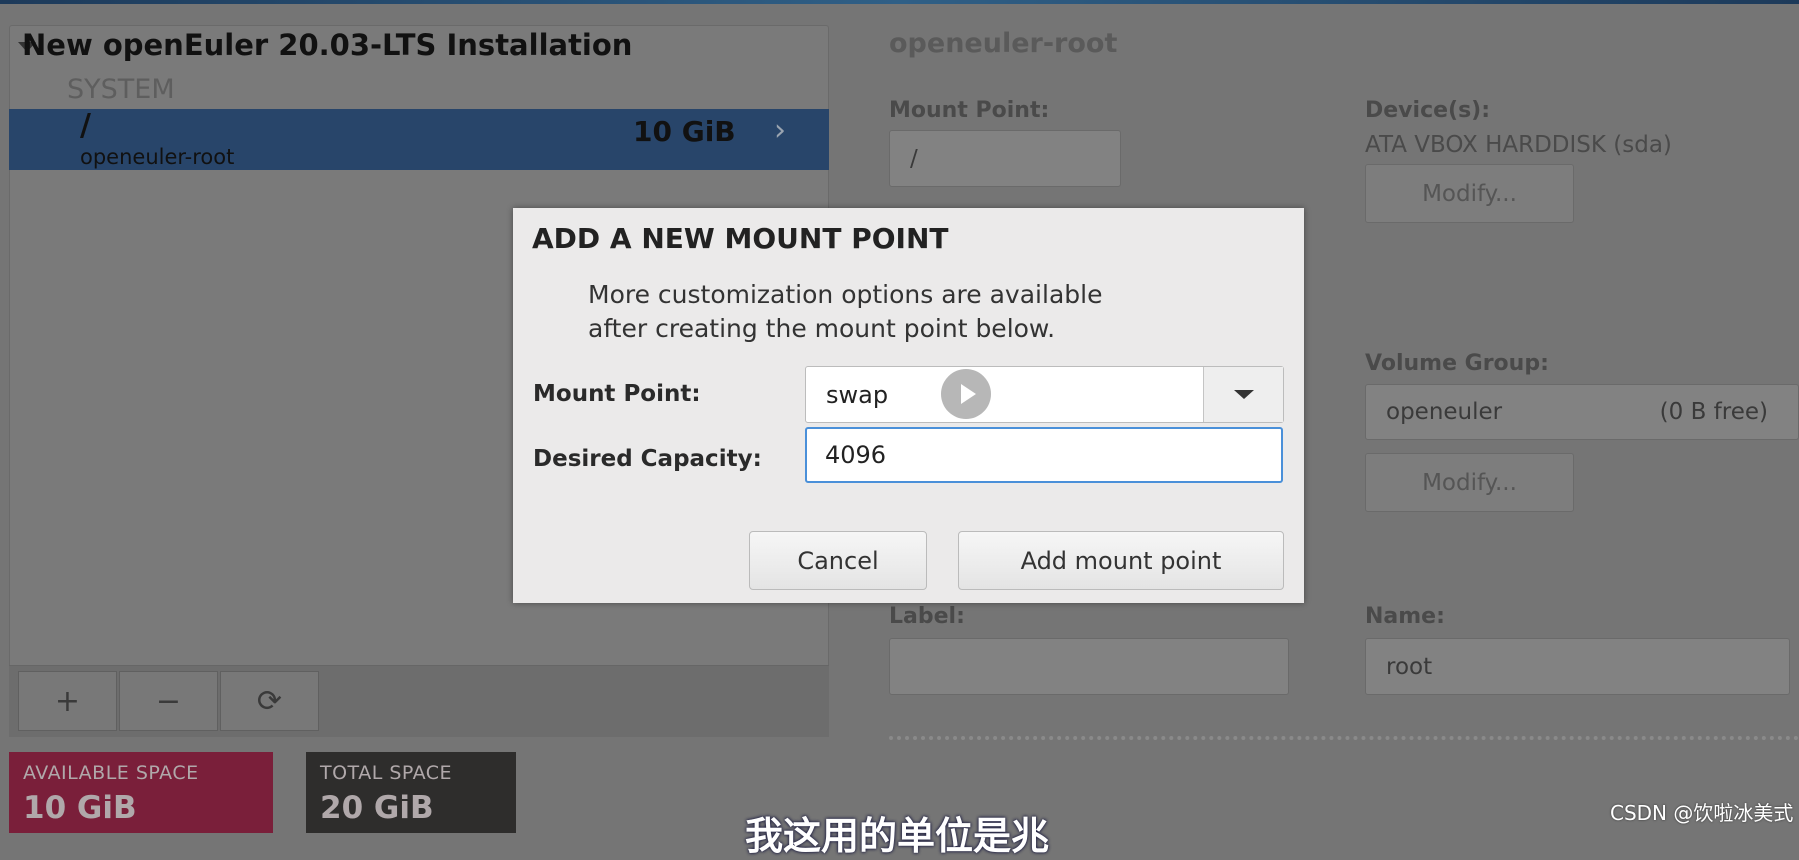 The height and width of the screenshot is (860, 1799). What do you see at coordinates (1044, 394) in the screenshot?
I see `mount-point-combobox: swap` at bounding box center [1044, 394].